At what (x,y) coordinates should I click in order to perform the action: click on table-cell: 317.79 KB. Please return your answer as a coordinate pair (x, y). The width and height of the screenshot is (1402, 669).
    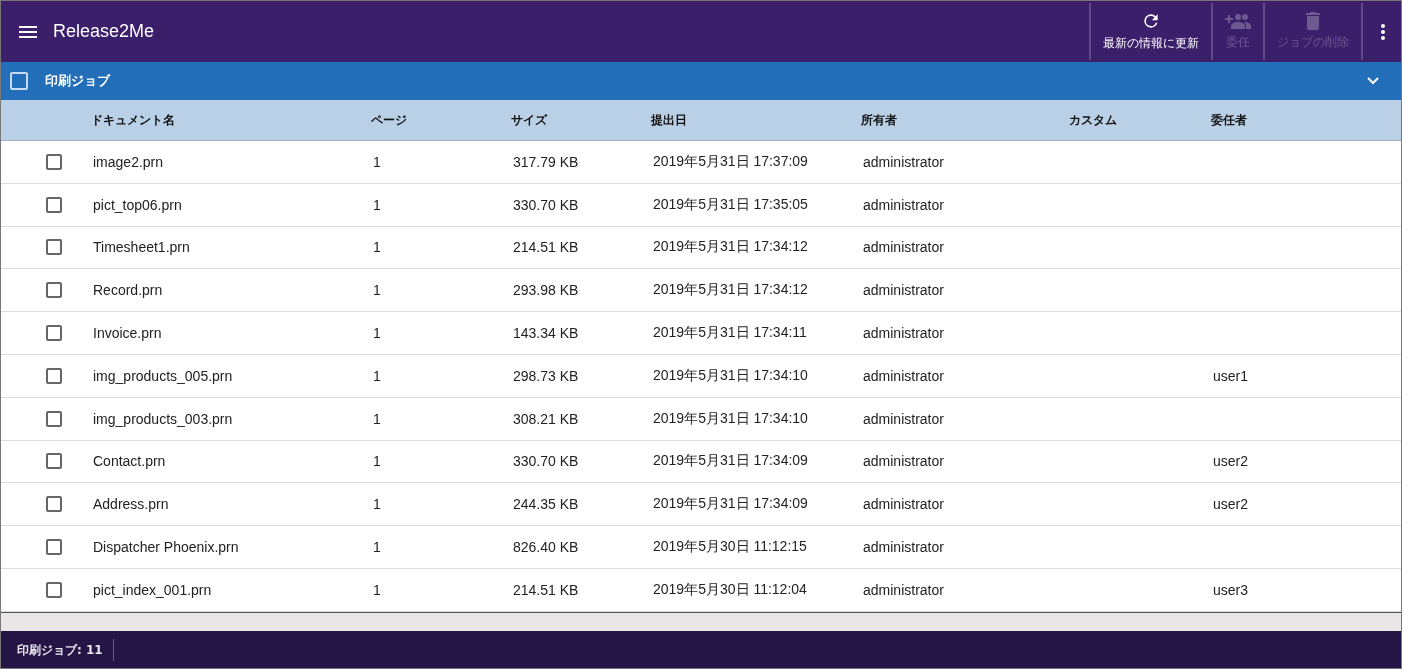
    Looking at the image, I should click on (546, 161).